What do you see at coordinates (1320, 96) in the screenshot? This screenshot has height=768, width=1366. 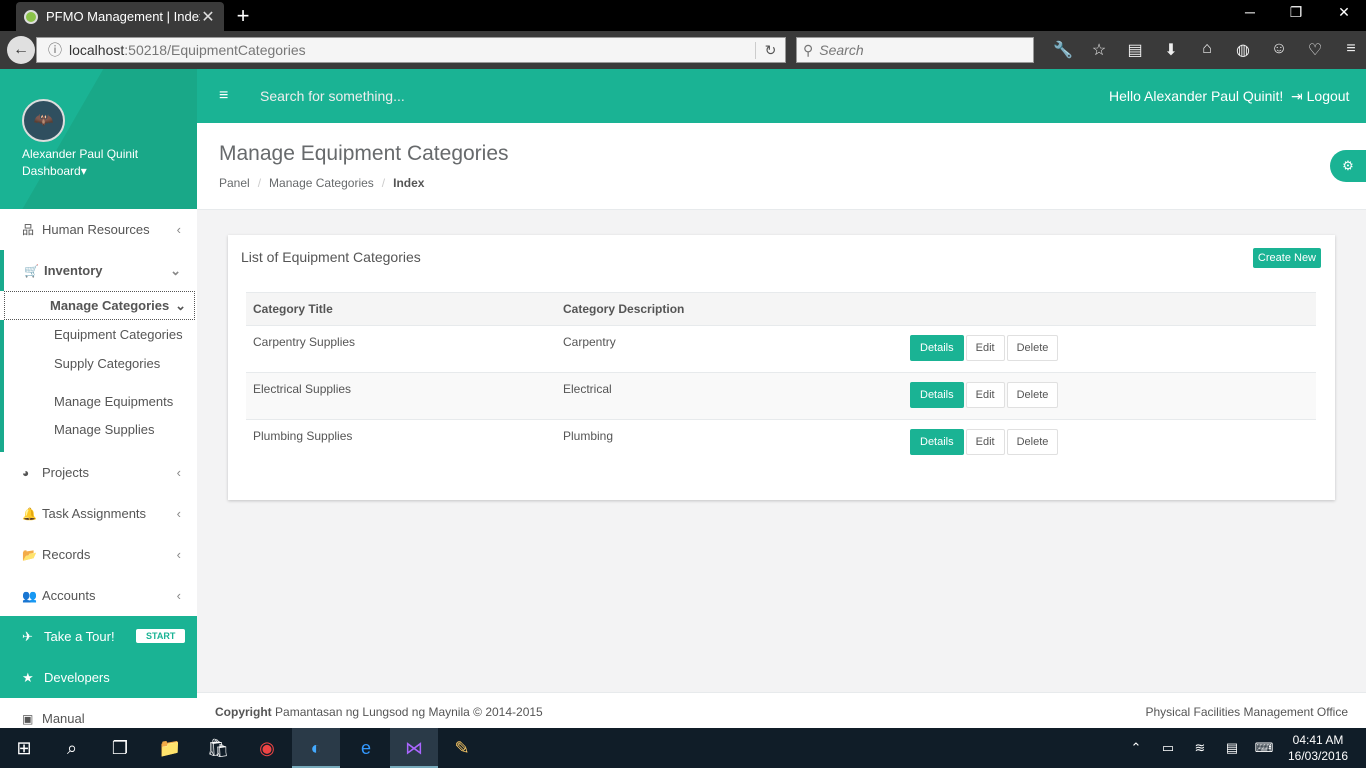 I see `logout-link: ⇥ Logout` at bounding box center [1320, 96].